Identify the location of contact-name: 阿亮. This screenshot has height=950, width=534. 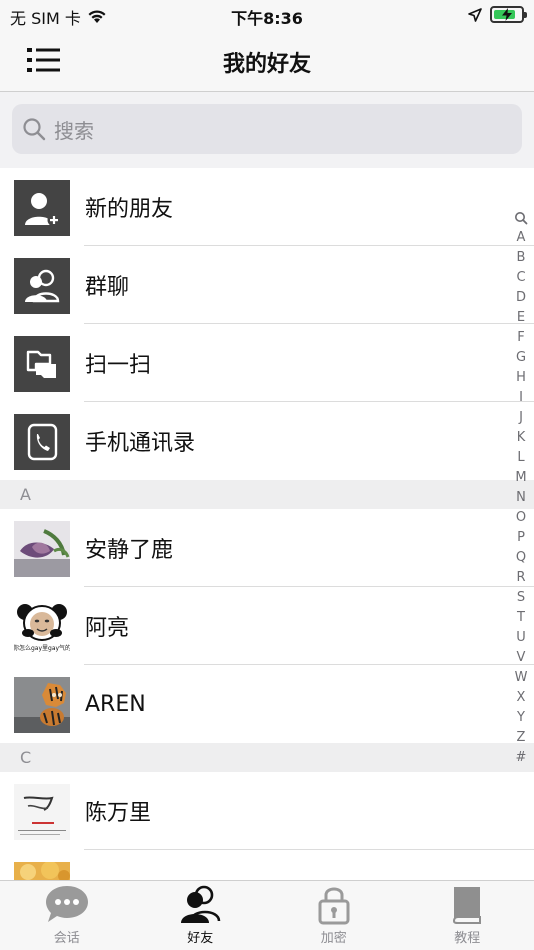
(107, 628).